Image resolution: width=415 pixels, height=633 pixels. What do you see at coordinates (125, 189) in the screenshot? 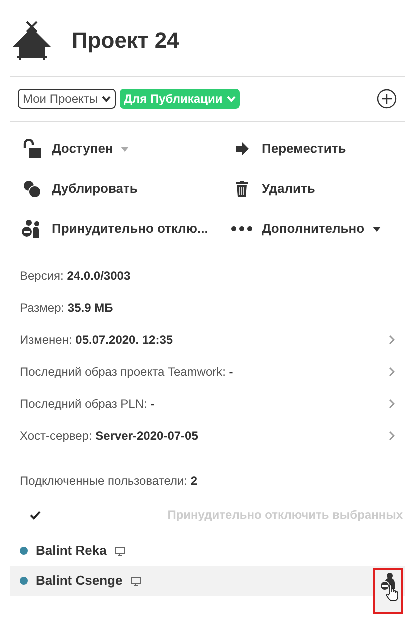
I see `action-button: Дублировать` at bounding box center [125, 189].